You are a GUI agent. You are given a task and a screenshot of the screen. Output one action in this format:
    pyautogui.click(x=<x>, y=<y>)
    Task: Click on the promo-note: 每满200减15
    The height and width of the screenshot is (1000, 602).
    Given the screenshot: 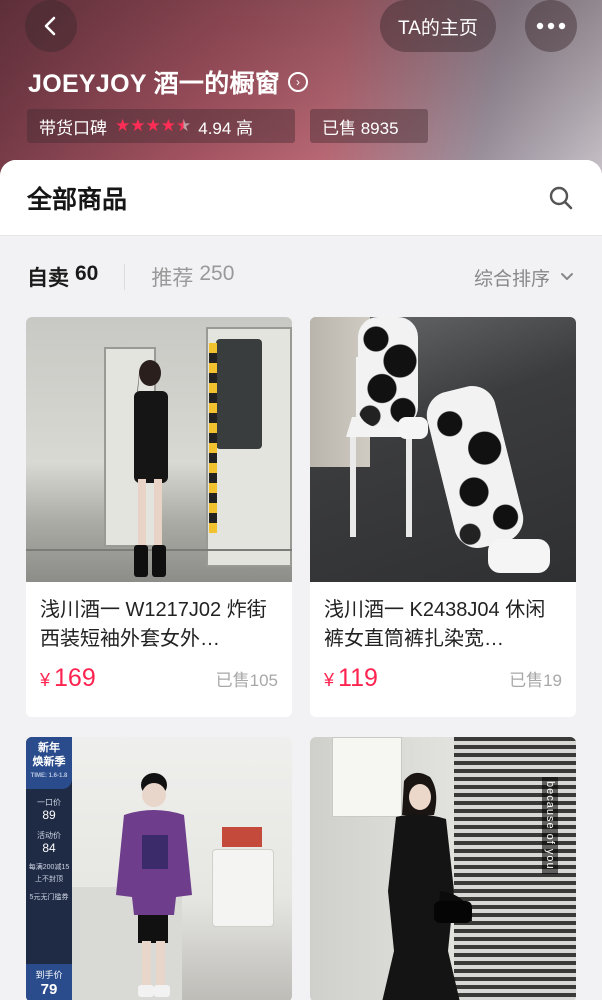 What is the action you would take?
    pyautogui.click(x=49, y=867)
    